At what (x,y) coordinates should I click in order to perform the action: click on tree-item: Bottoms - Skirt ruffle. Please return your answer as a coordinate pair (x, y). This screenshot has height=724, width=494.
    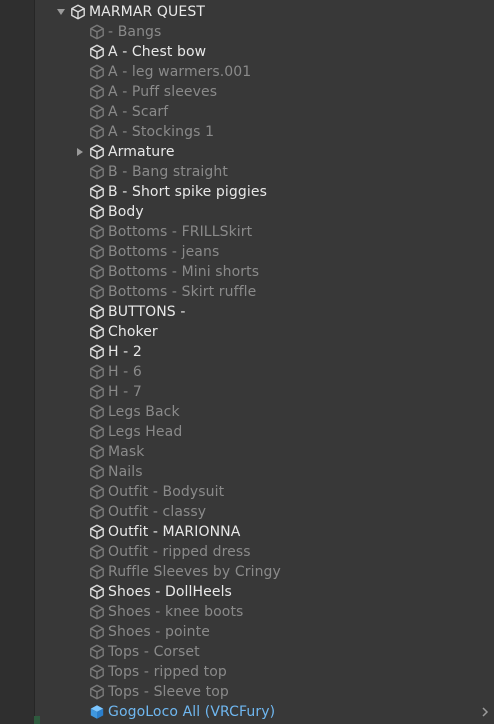
    Looking at the image, I should click on (264, 292).